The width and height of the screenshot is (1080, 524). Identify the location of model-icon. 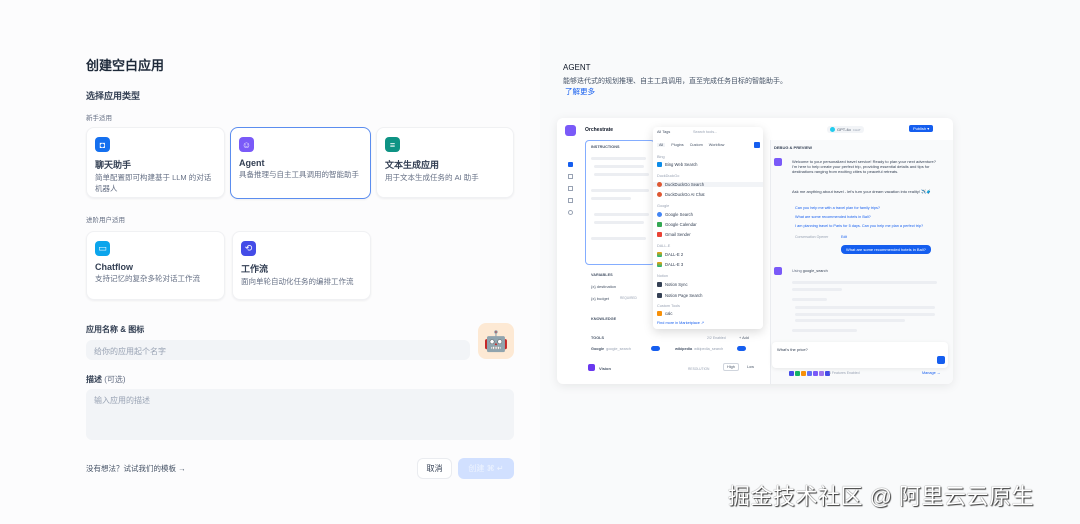
(832, 129).